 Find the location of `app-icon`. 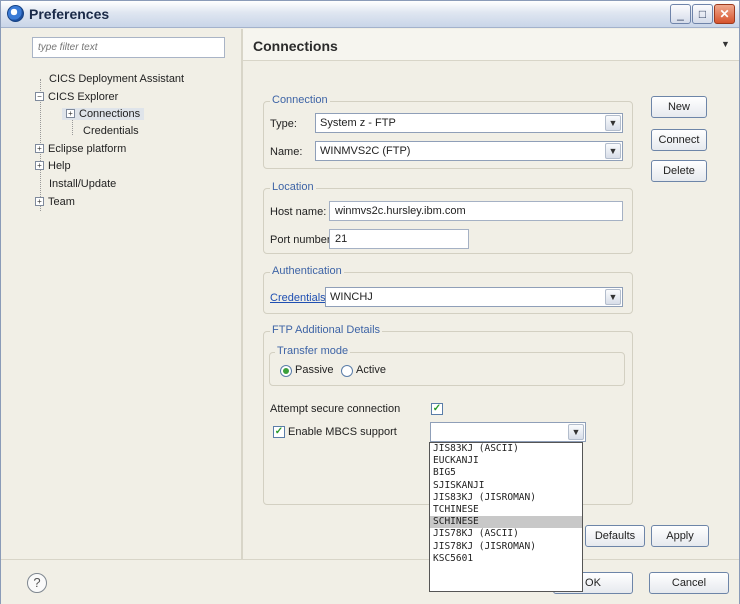

app-icon is located at coordinates (15, 13).